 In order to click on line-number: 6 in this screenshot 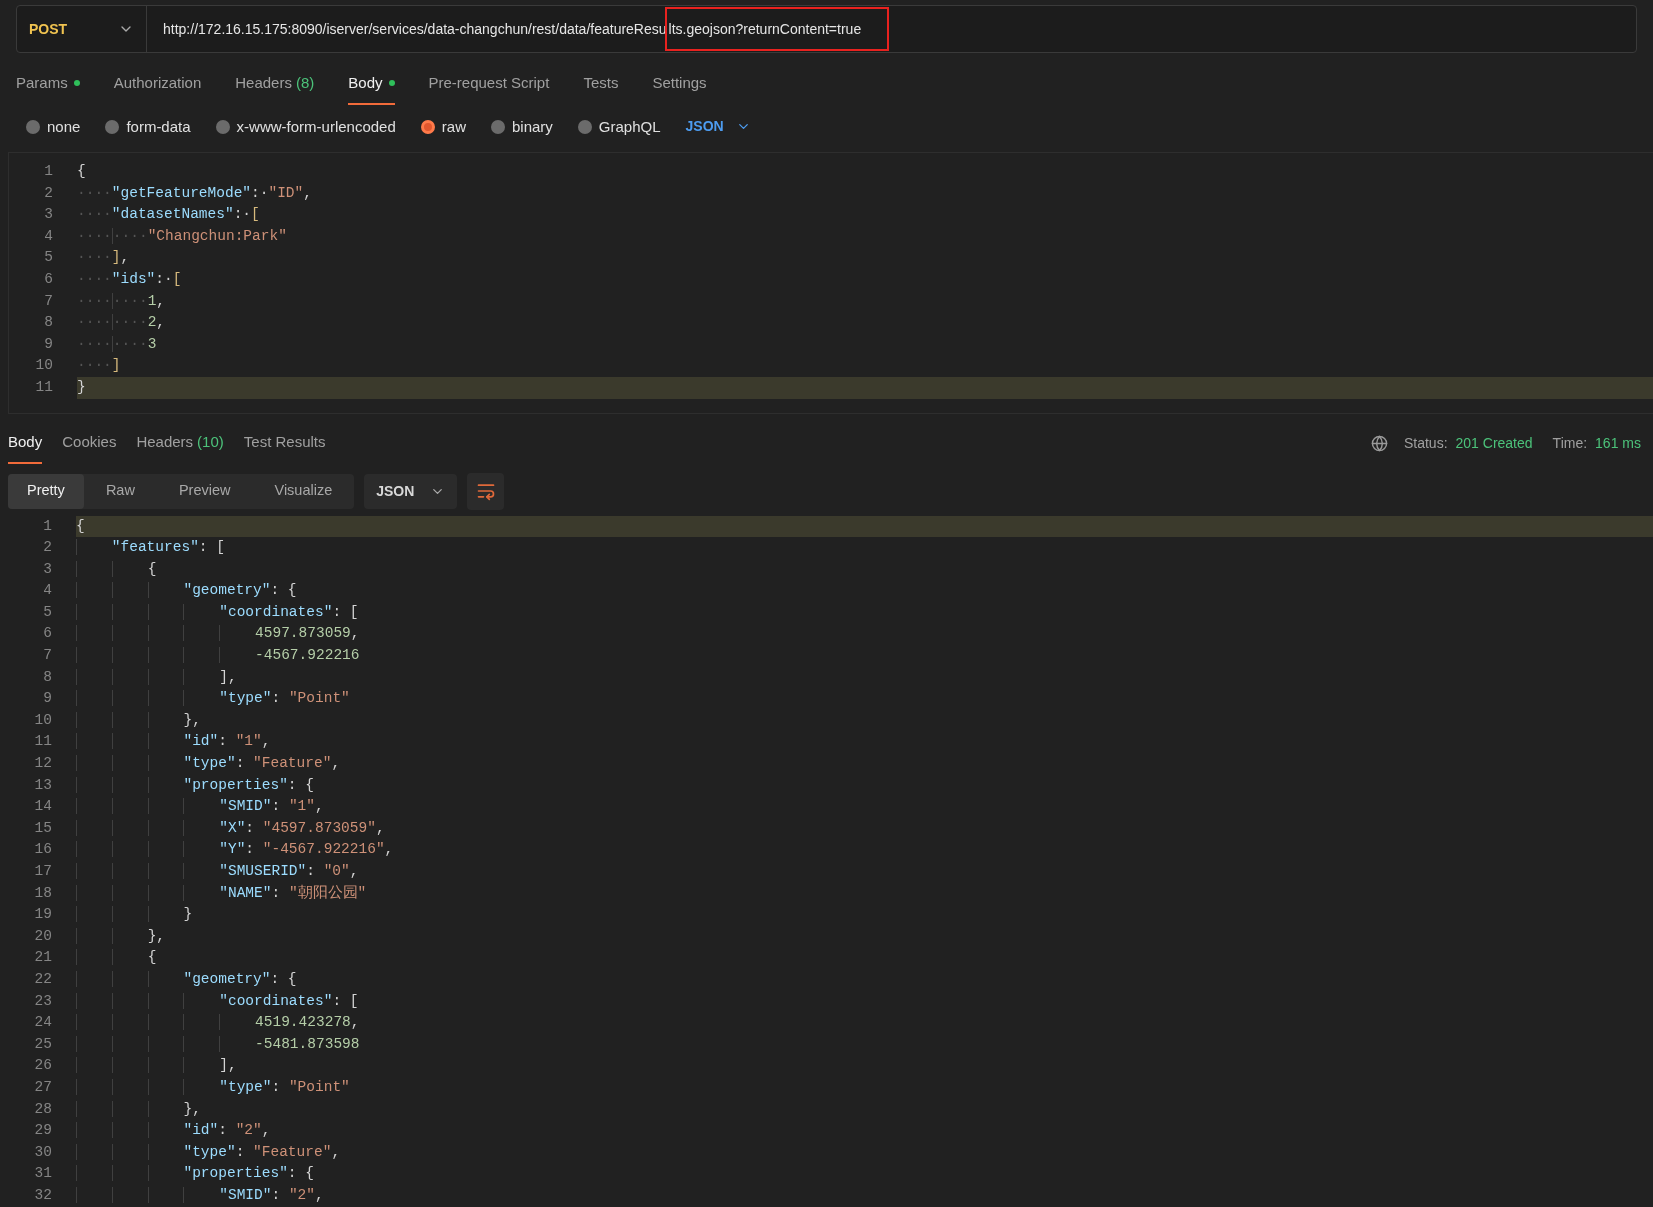, I will do `click(47, 634)`.